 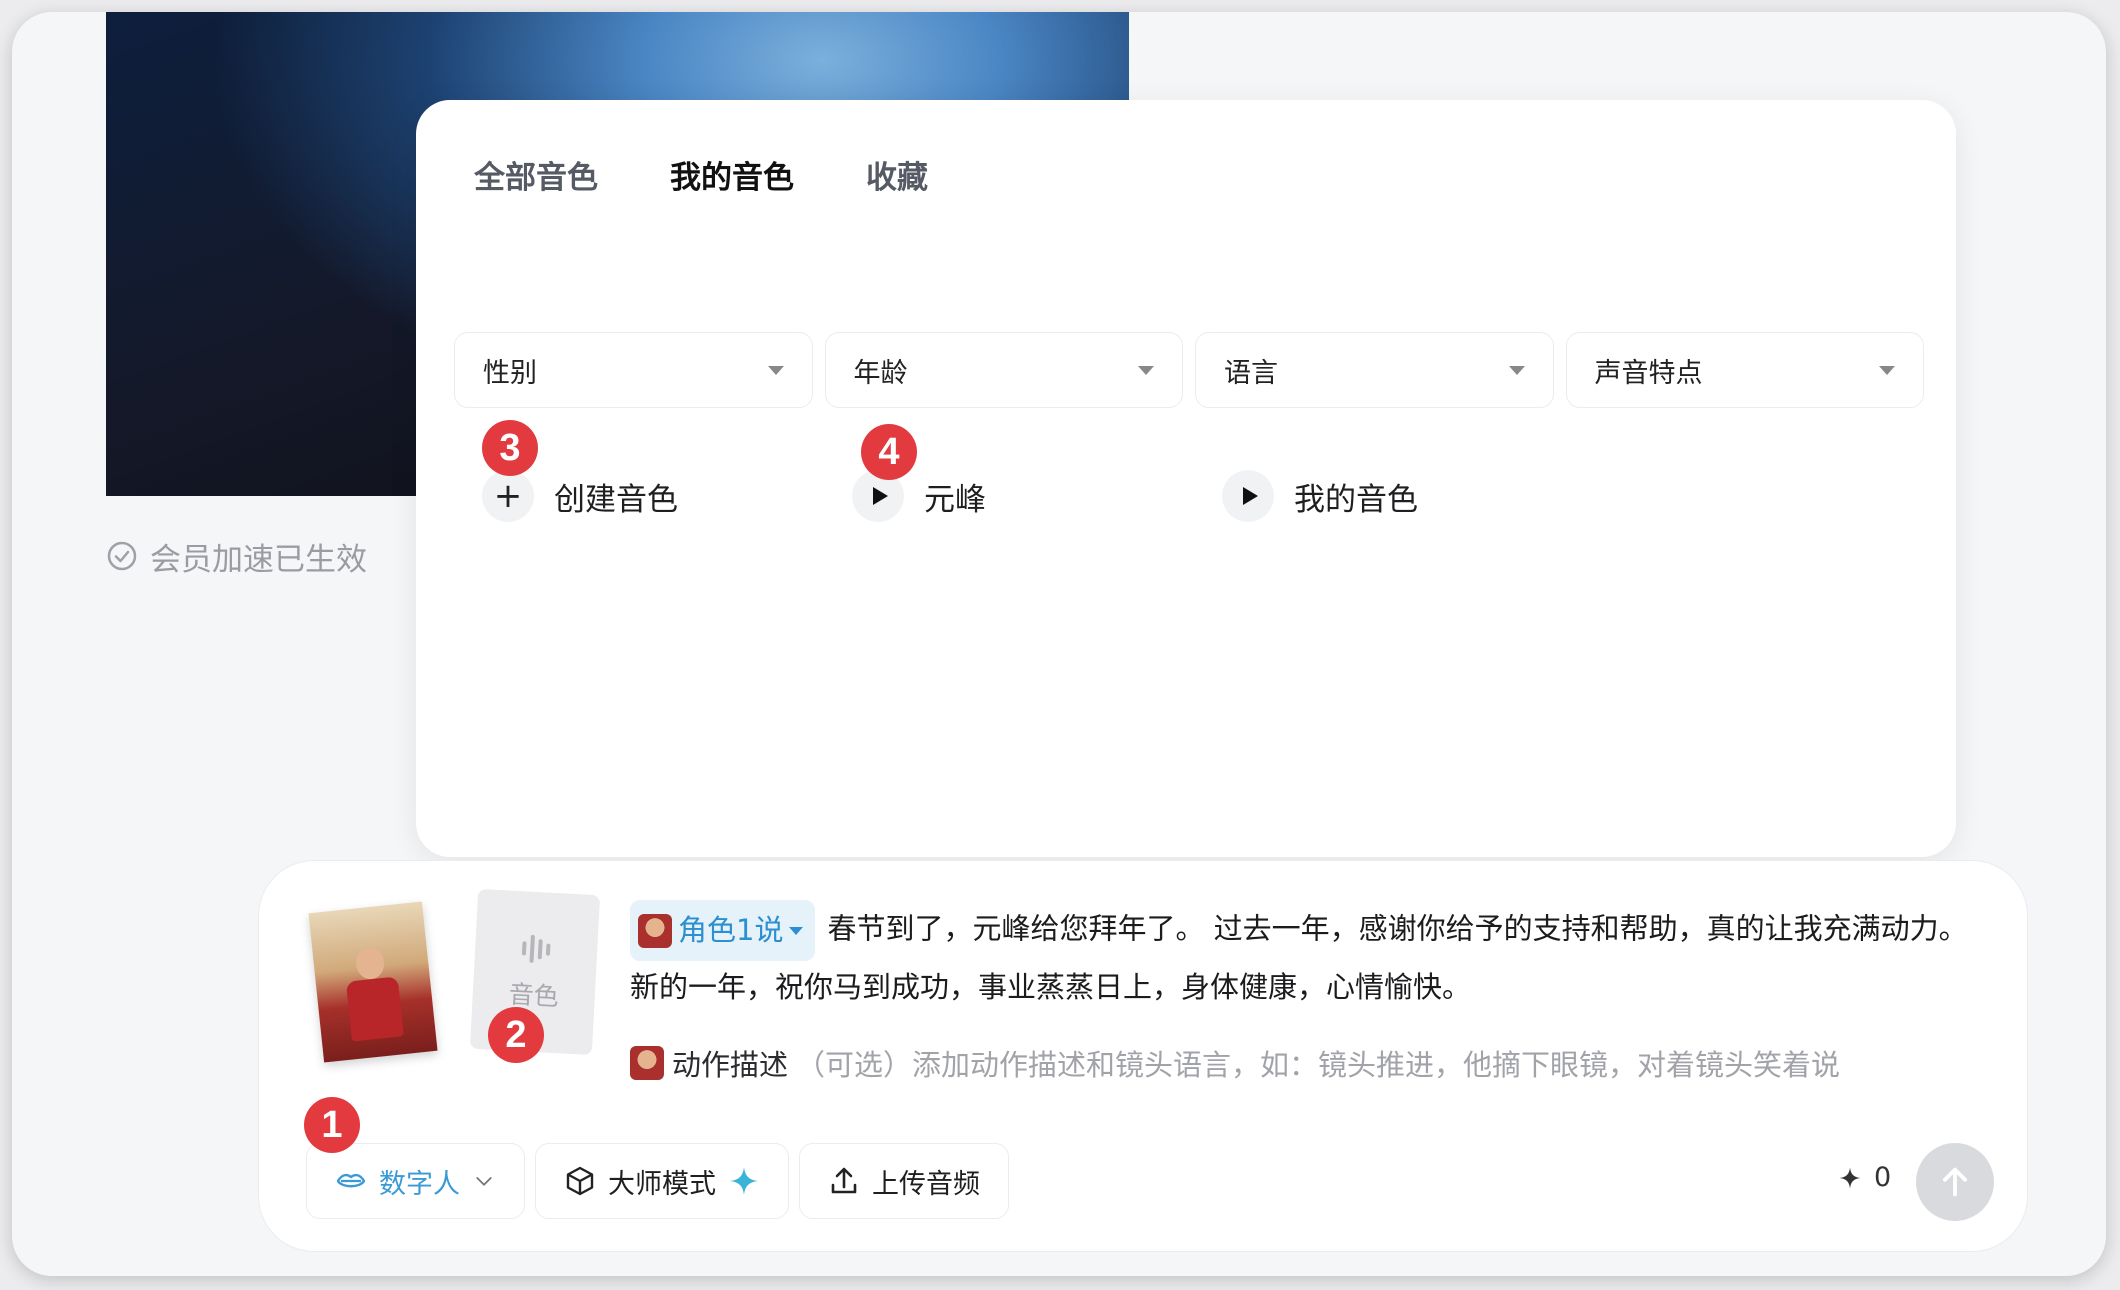 What do you see at coordinates (510, 373) in the screenshot?
I see `filter-gender-label: 性别` at bounding box center [510, 373].